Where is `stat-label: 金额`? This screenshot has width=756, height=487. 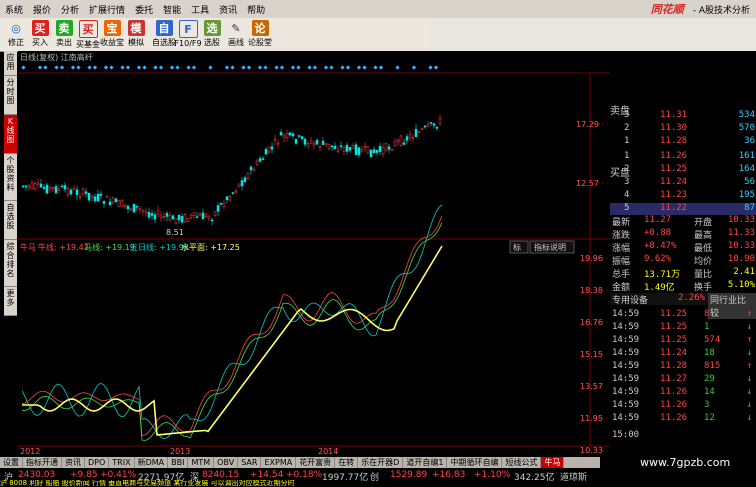 stat-label: 金额 is located at coordinates (621, 288).